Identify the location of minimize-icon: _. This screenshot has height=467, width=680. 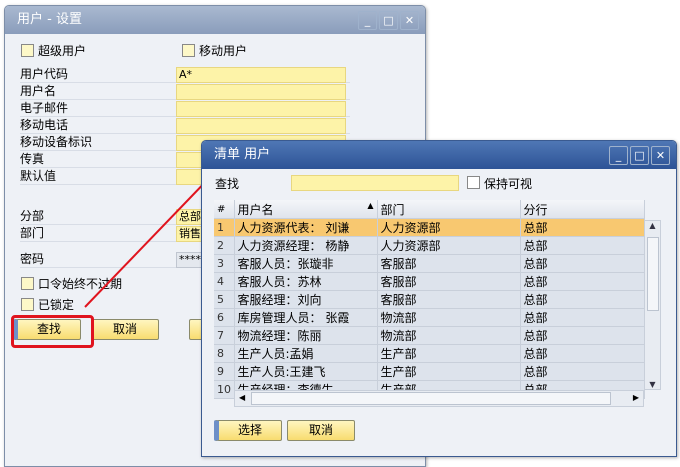
(618, 155).